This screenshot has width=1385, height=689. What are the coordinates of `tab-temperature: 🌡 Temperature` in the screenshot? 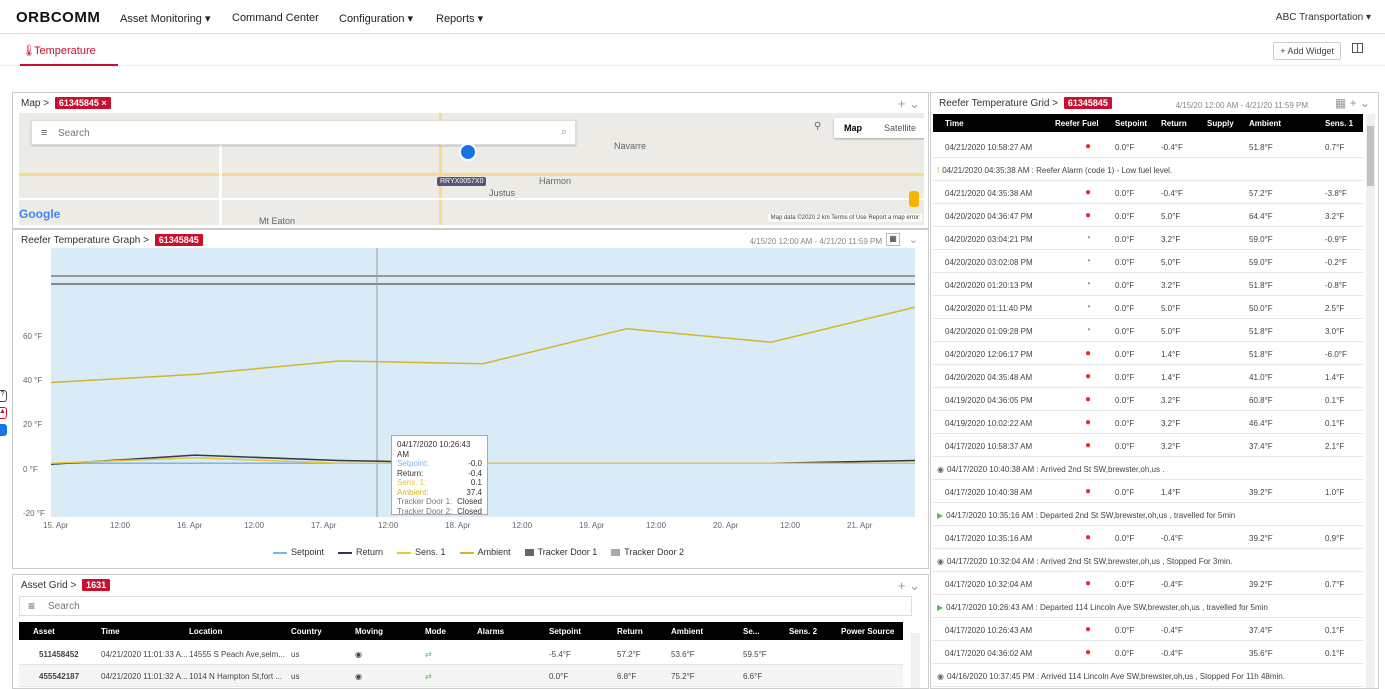 It's located at (69, 53).